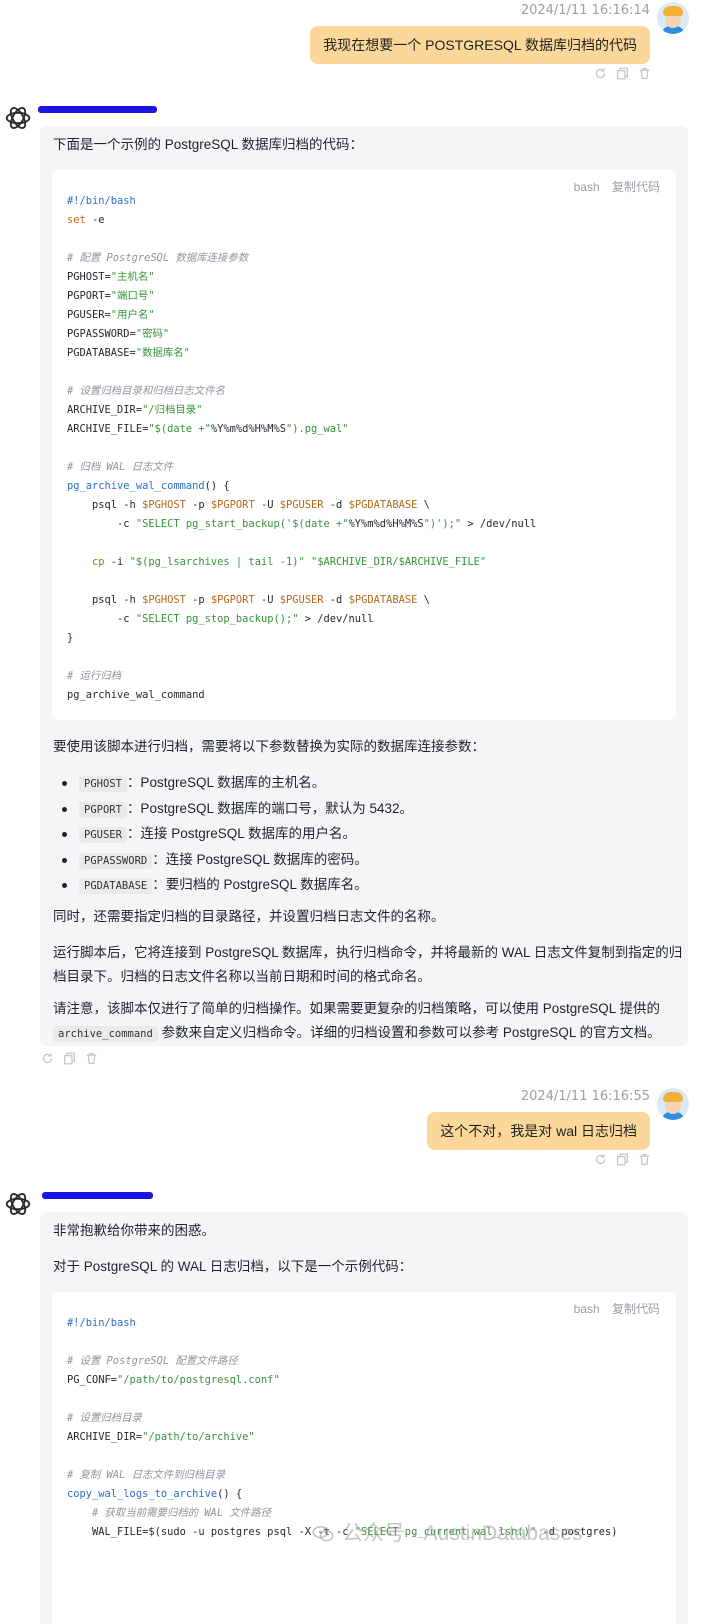 The image size is (718, 1624). Describe the element at coordinates (104, 1418) in the screenshot. I see `code-line: # 设置归档目录` at that location.